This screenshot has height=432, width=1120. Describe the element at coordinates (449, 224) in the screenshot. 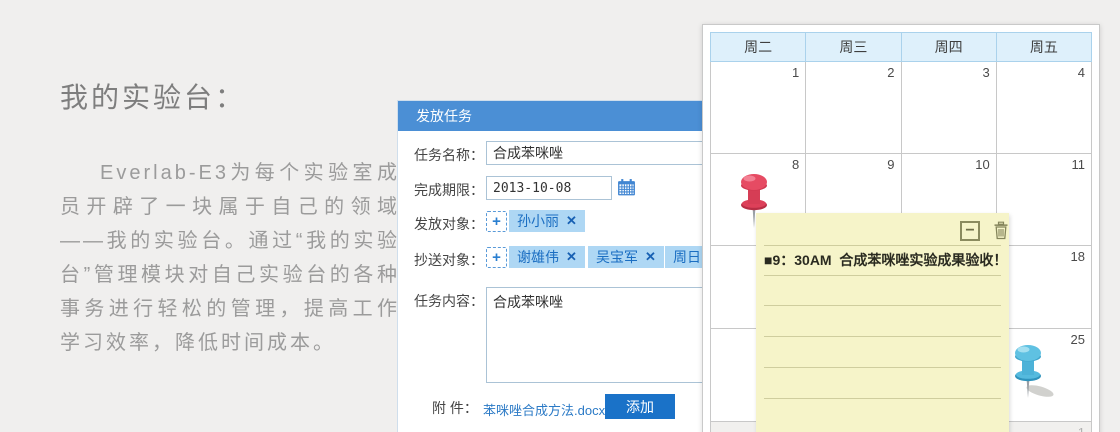

I see `assignees-label: 发放对象：` at that location.